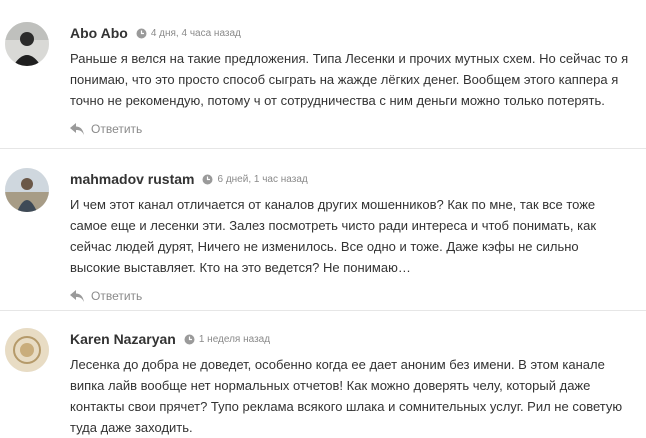 This screenshot has height=438, width=646. What do you see at coordinates (123, 339) in the screenshot?
I see `author-name: Karen Nazaryan` at bounding box center [123, 339].